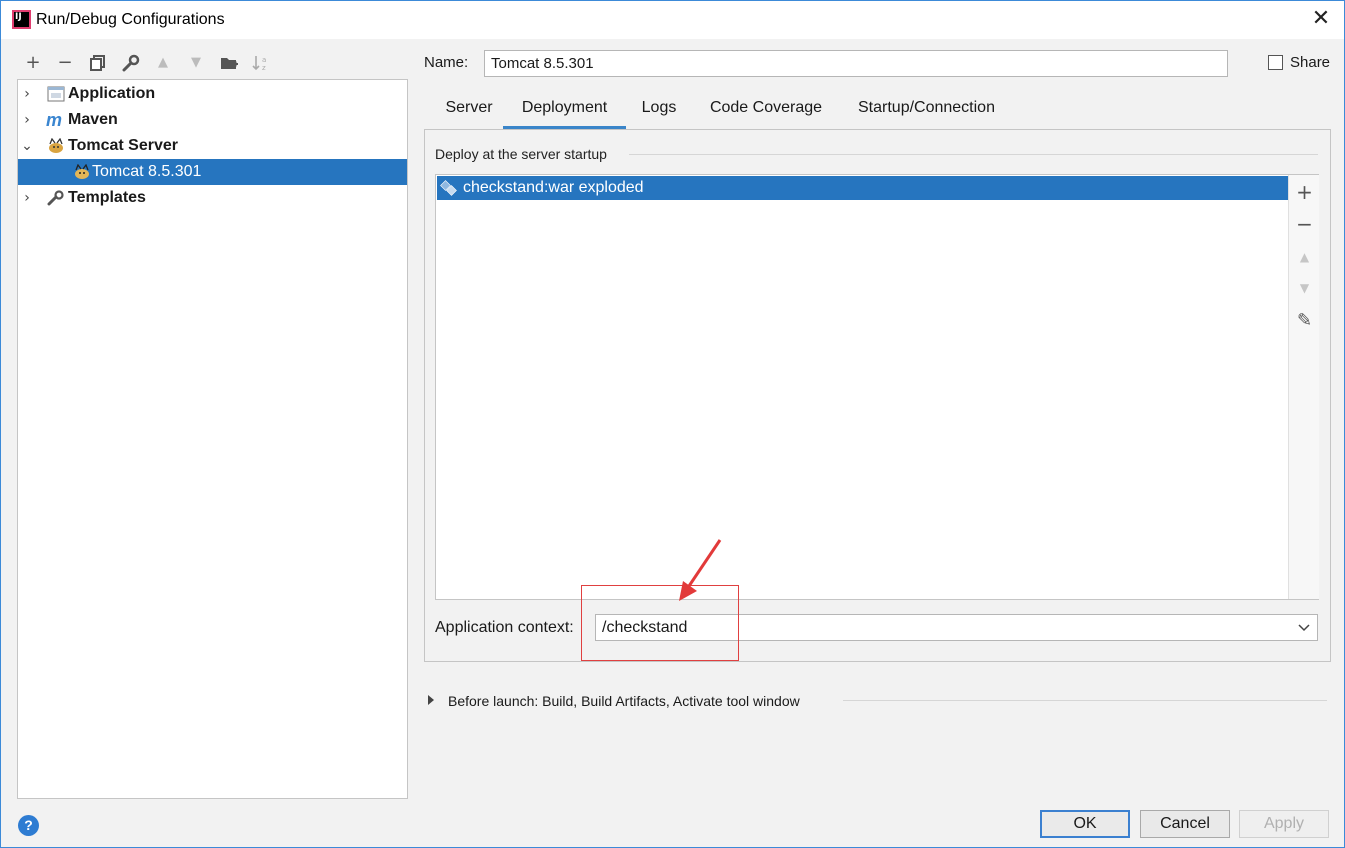  I want to click on sort-alpha-icon: az, so click(259, 64).